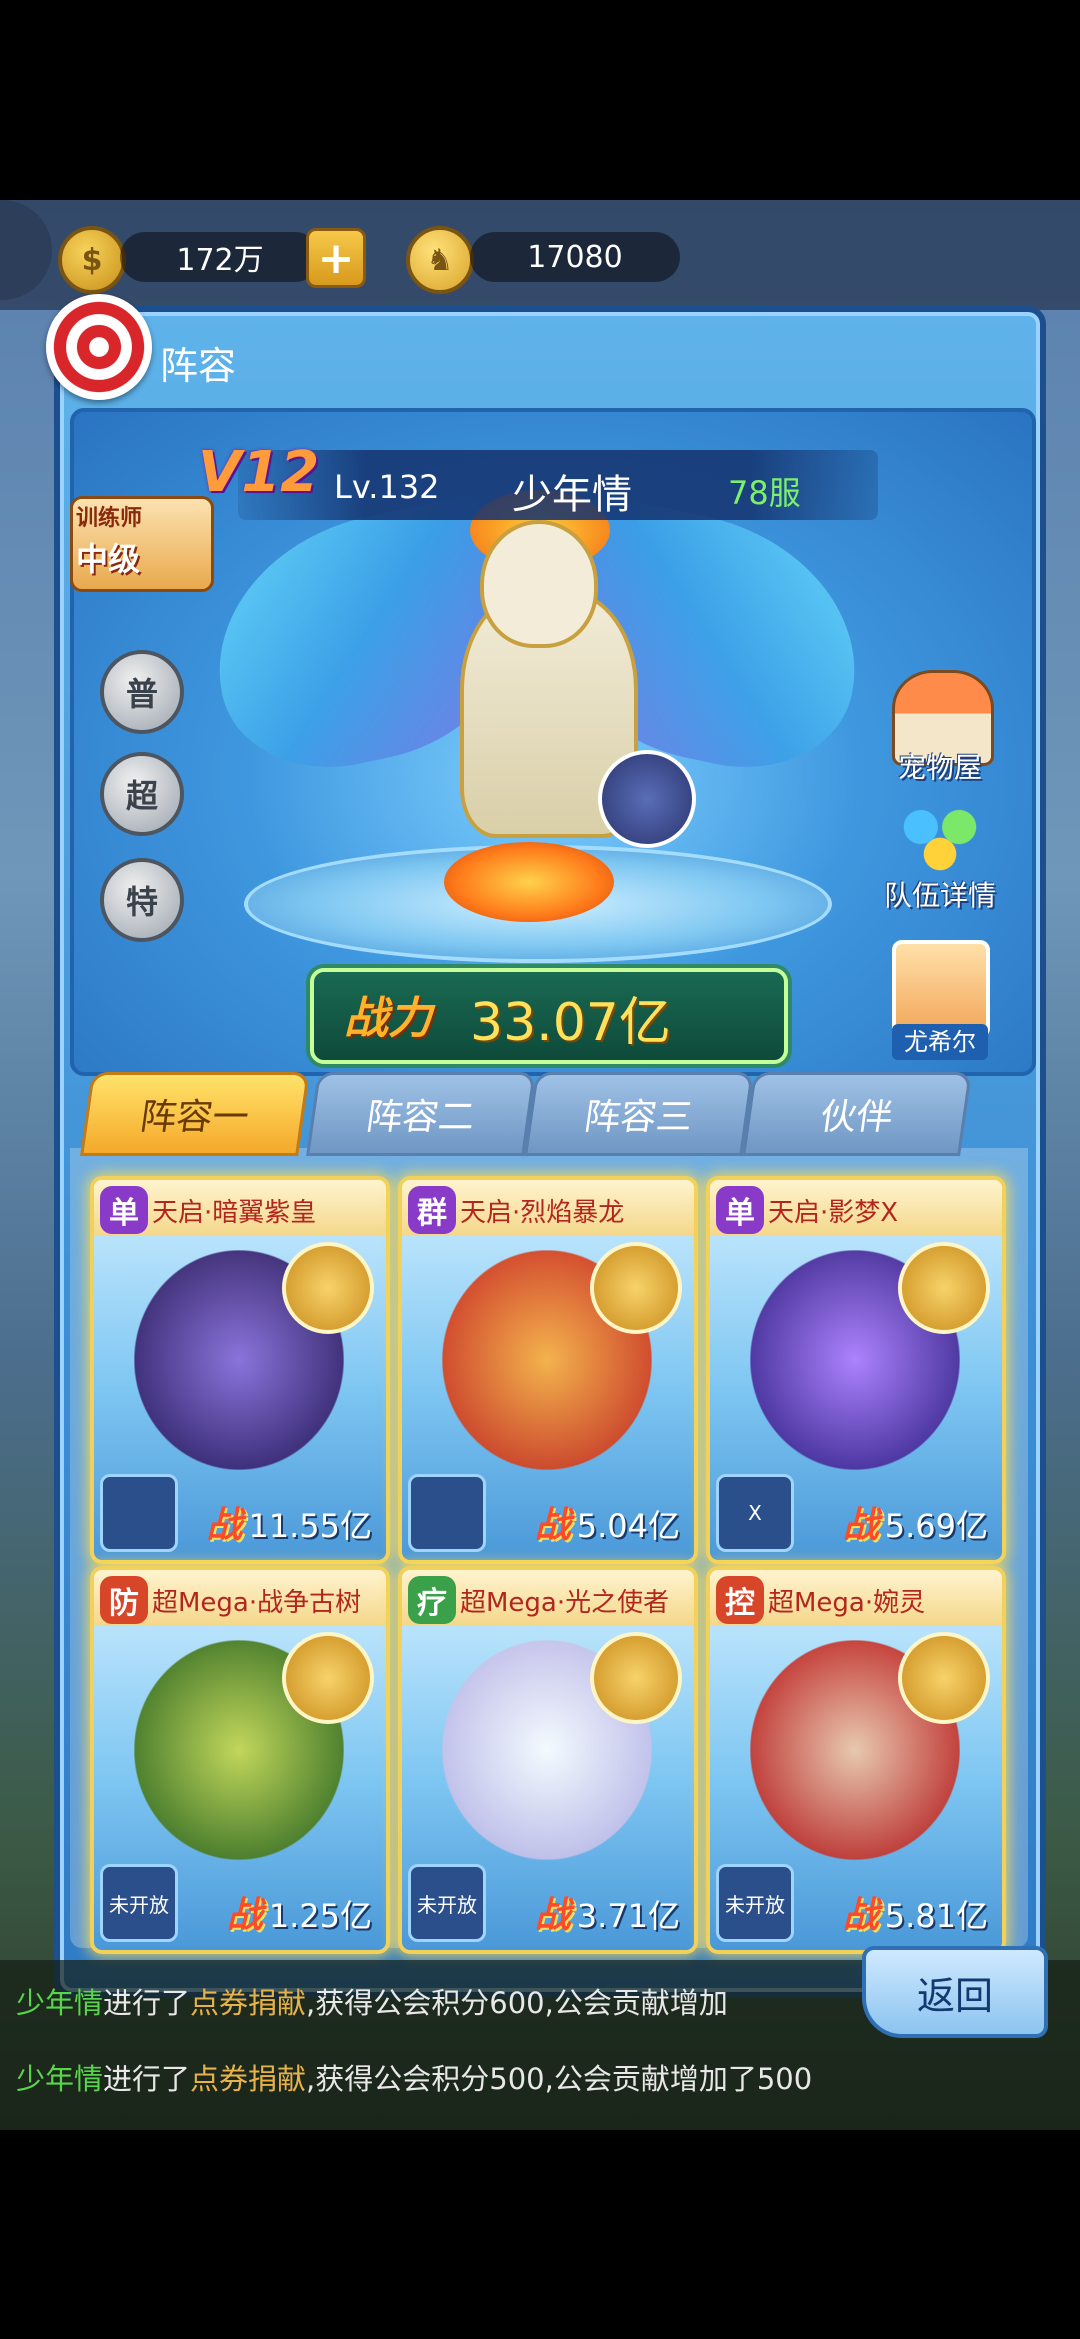  What do you see at coordinates (234, 1213) in the screenshot?
I see `card-pet-name: 天启·暗翼紫皇` at bounding box center [234, 1213].